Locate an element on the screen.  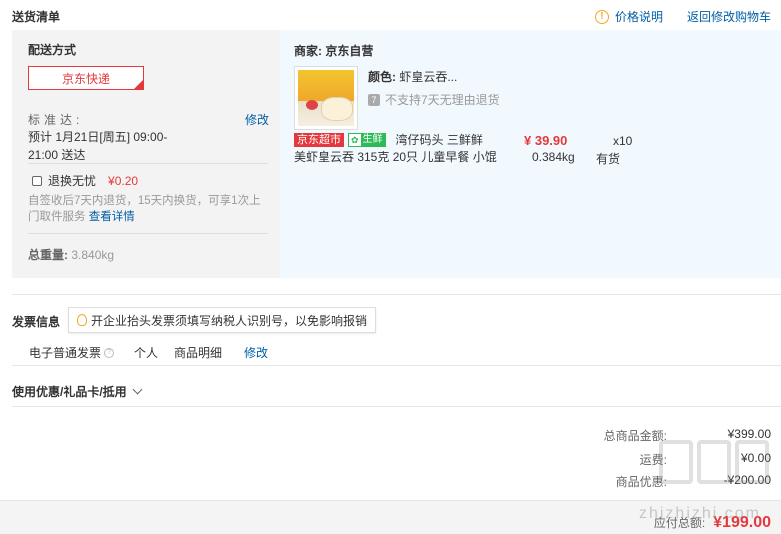
invoice-title: 个人 is located at coordinates (146, 353).